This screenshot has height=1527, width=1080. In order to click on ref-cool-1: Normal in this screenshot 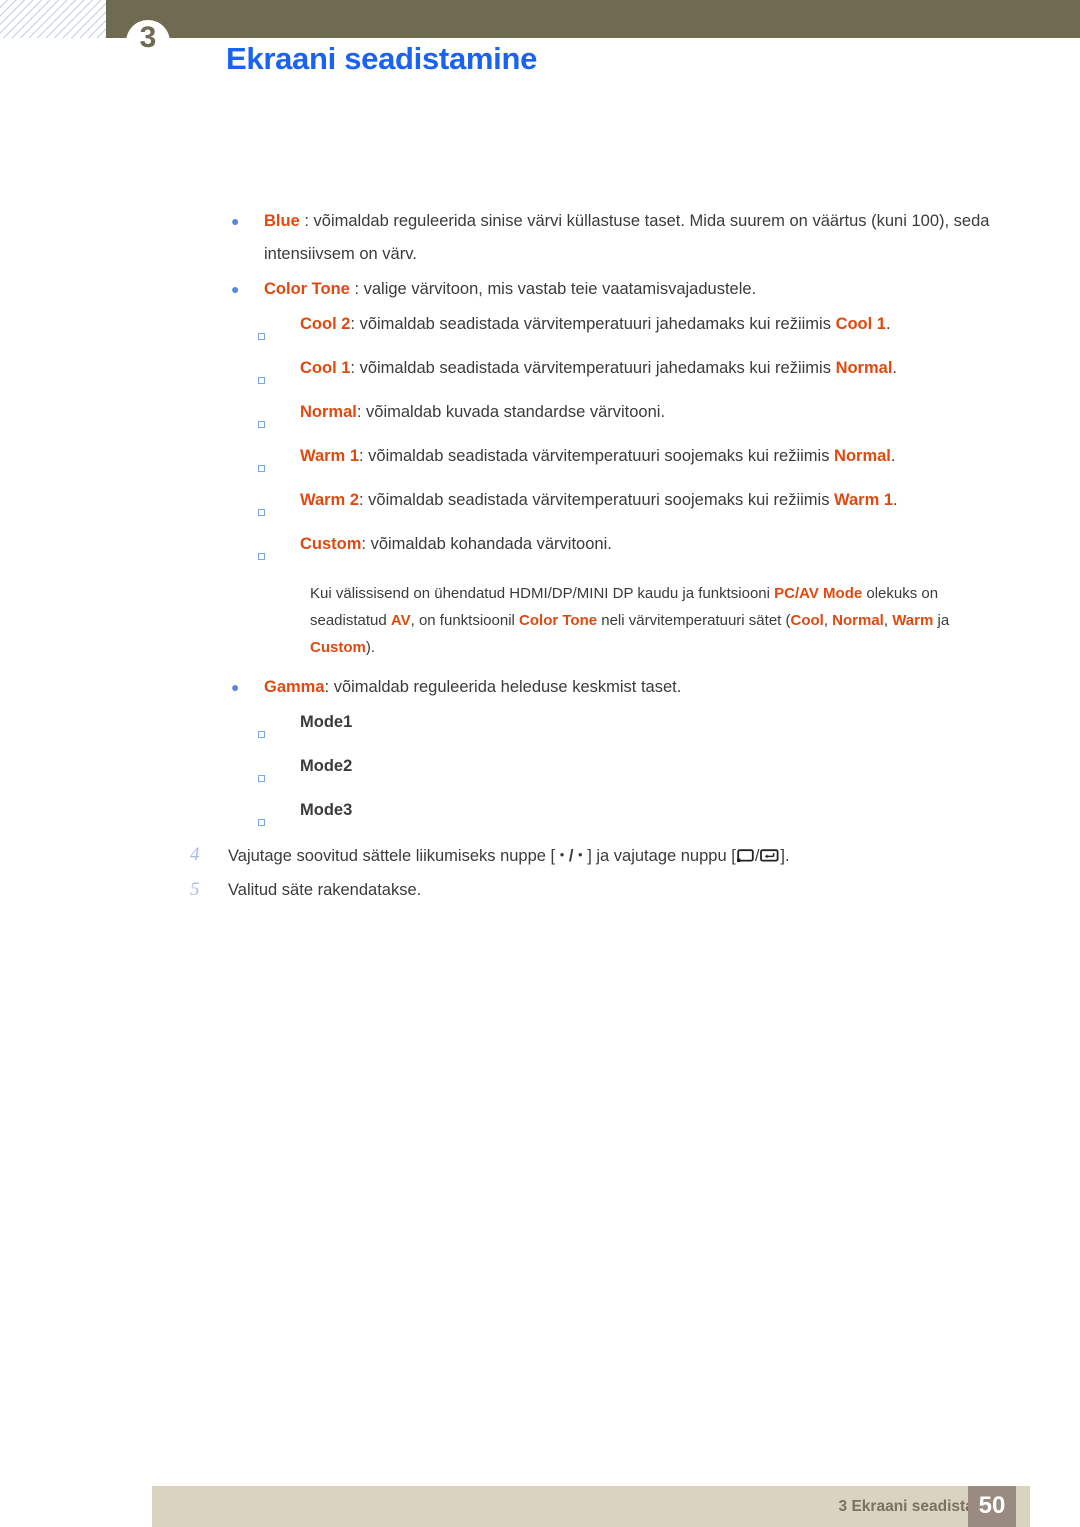, I will do `click(864, 368)`.